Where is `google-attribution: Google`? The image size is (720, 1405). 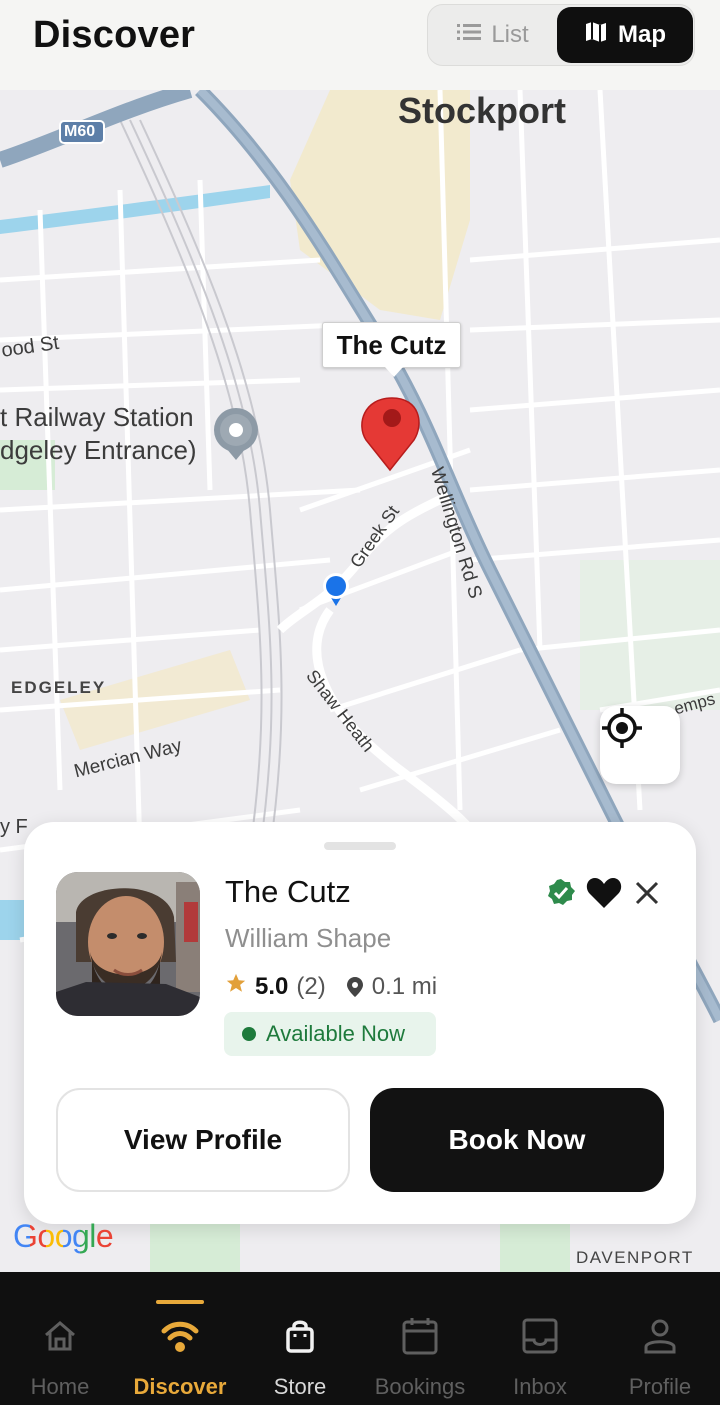
google-attribution: Google is located at coordinates (63, 1236).